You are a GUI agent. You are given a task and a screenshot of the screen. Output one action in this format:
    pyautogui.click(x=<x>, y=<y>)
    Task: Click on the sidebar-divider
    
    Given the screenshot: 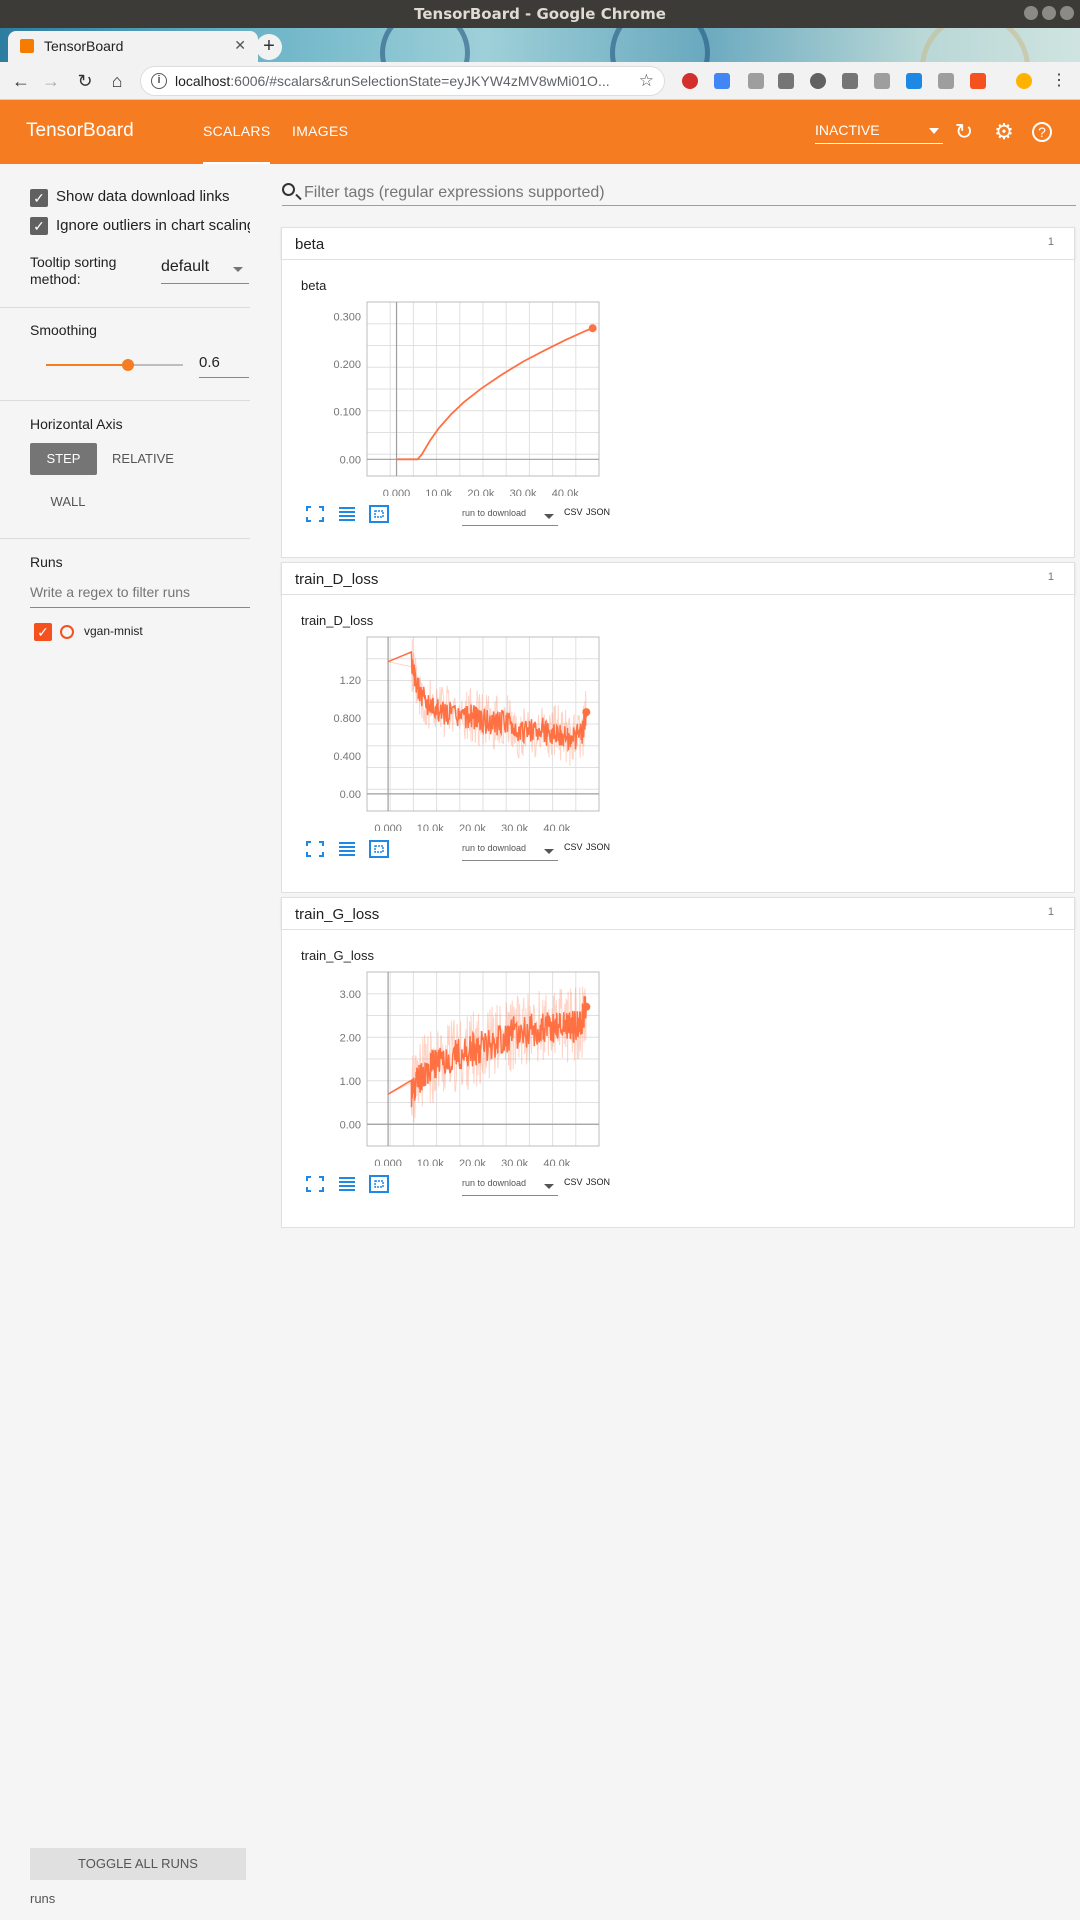 What is the action you would take?
    pyautogui.click(x=125, y=538)
    